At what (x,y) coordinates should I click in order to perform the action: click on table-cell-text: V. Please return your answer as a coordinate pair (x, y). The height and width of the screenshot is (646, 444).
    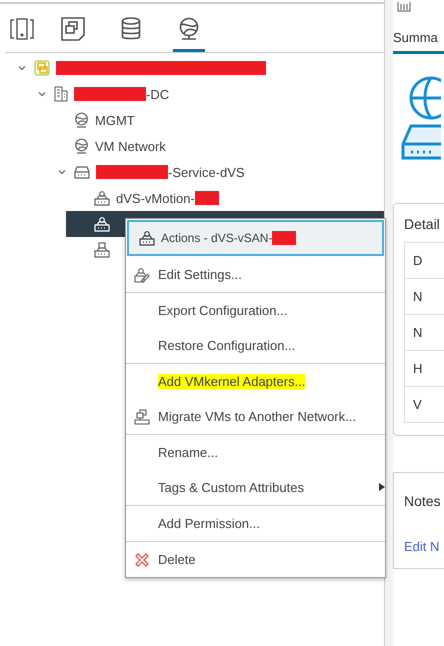
    Looking at the image, I should click on (417, 405).